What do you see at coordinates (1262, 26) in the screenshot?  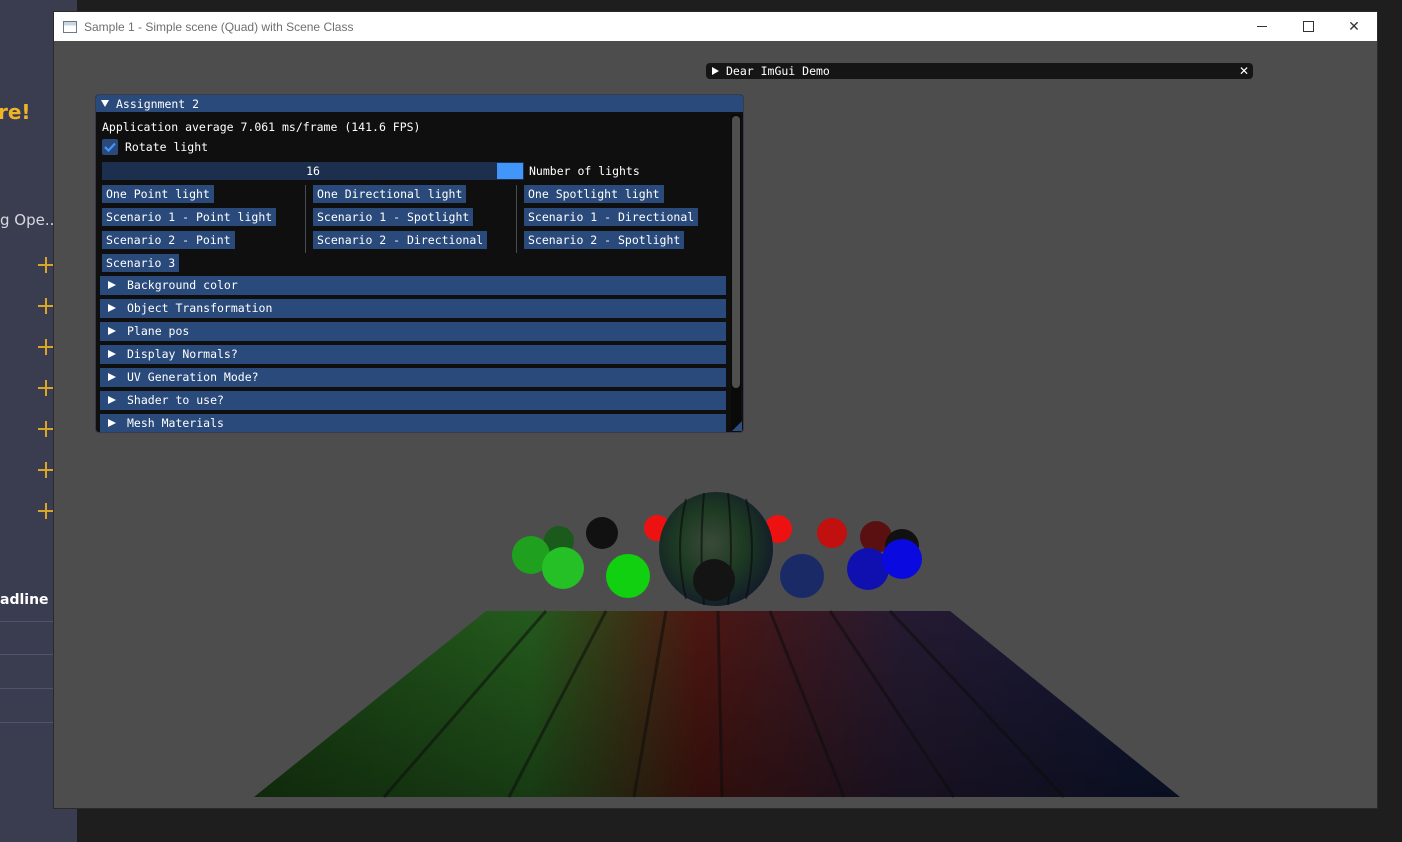 I see `minimize-button` at bounding box center [1262, 26].